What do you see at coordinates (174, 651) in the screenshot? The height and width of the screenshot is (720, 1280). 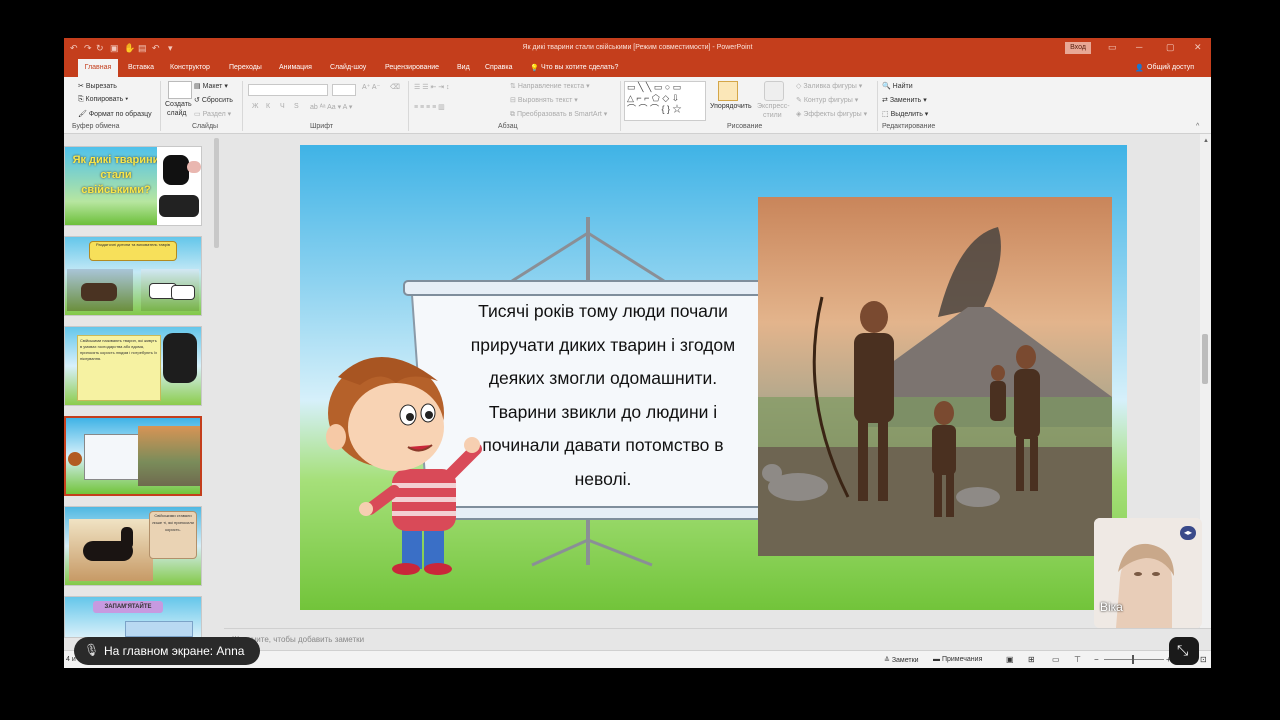 I see `share-text: На главном экране: Anna` at bounding box center [174, 651].